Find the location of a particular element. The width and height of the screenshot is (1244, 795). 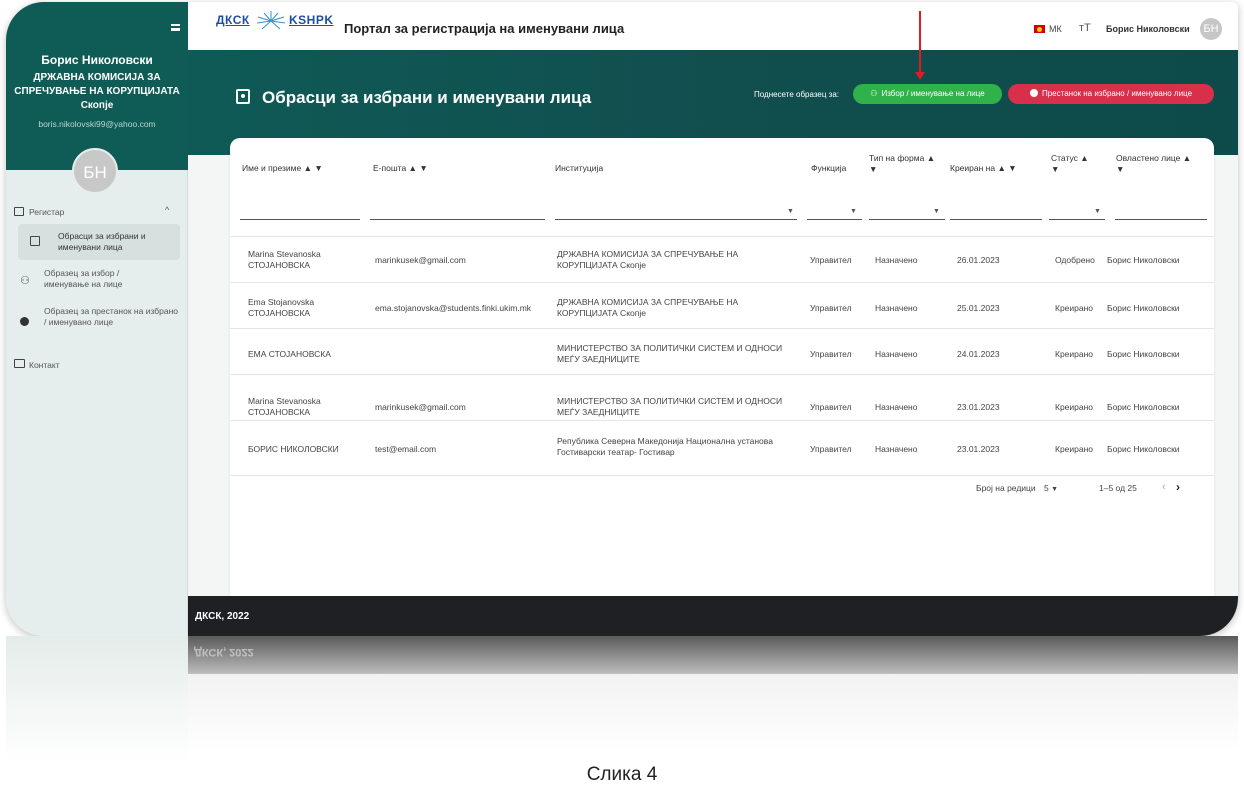

avatar: БН is located at coordinates (1211, 29).